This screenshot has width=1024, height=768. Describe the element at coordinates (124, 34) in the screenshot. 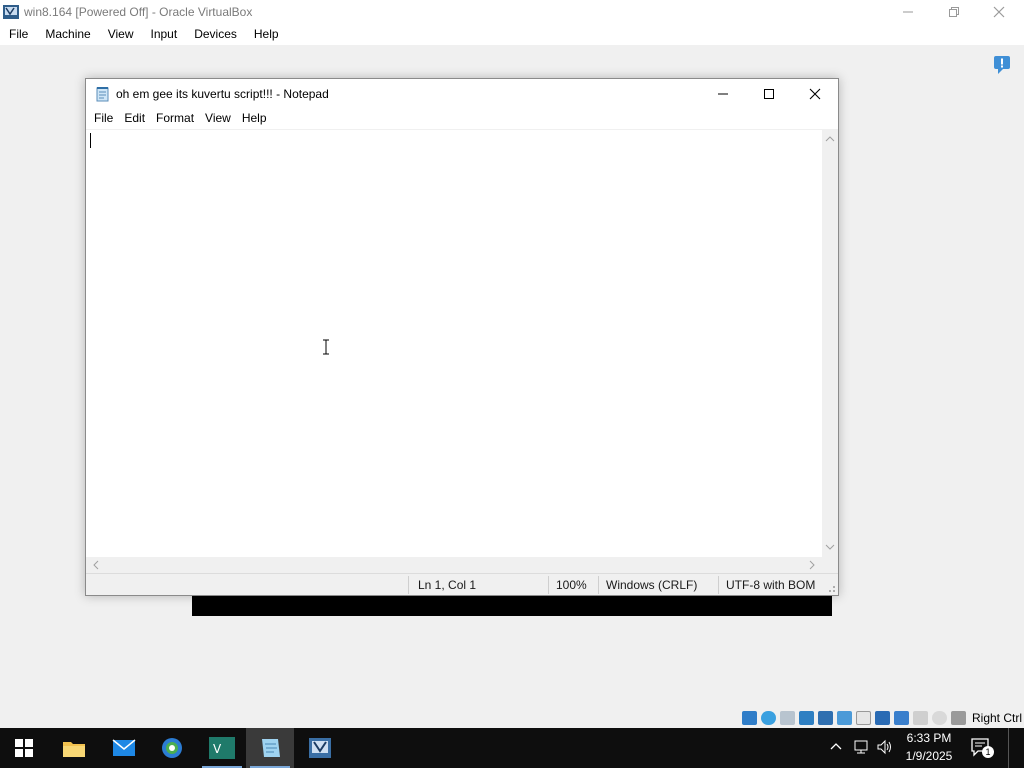

I see `vbox-menu-view: View` at that location.